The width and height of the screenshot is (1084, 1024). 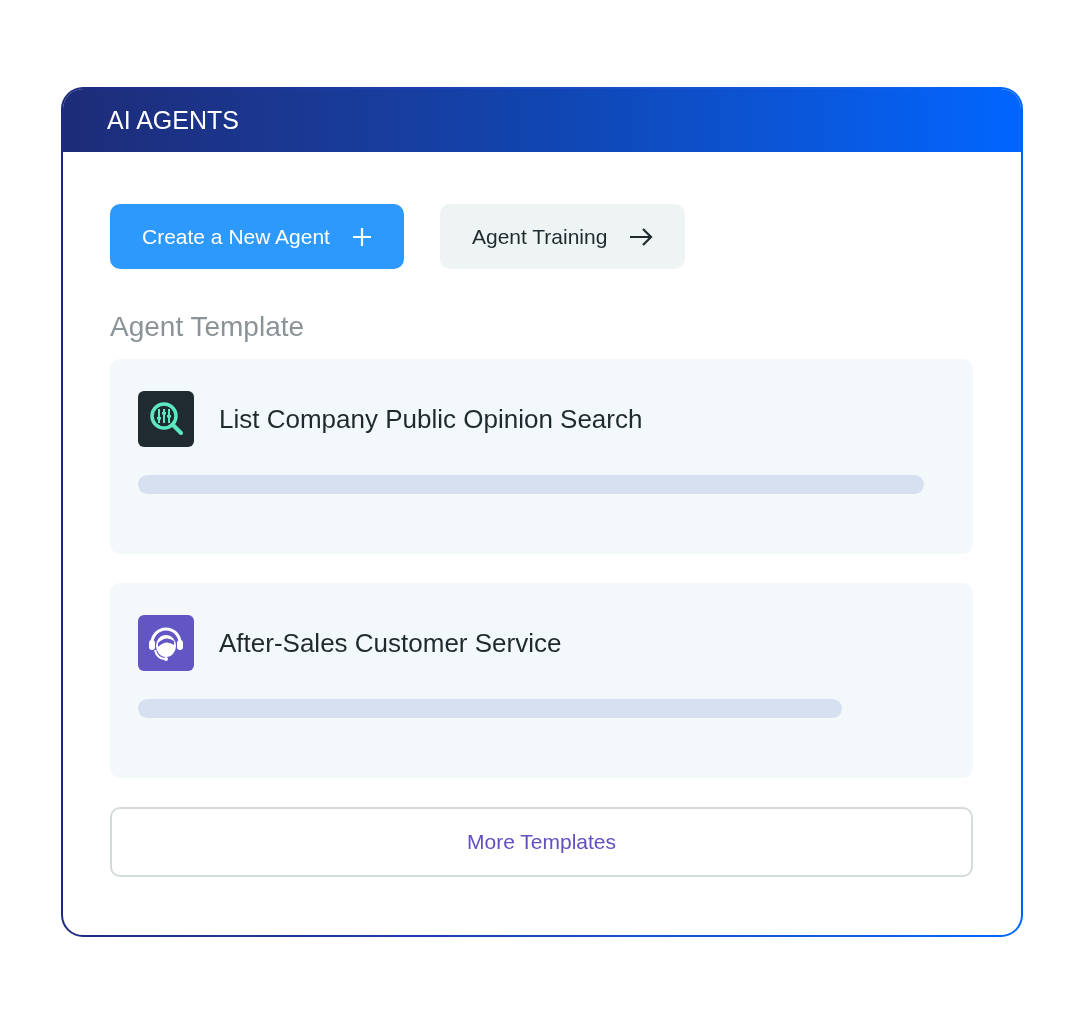 What do you see at coordinates (361, 236) in the screenshot?
I see `plus-icon` at bounding box center [361, 236].